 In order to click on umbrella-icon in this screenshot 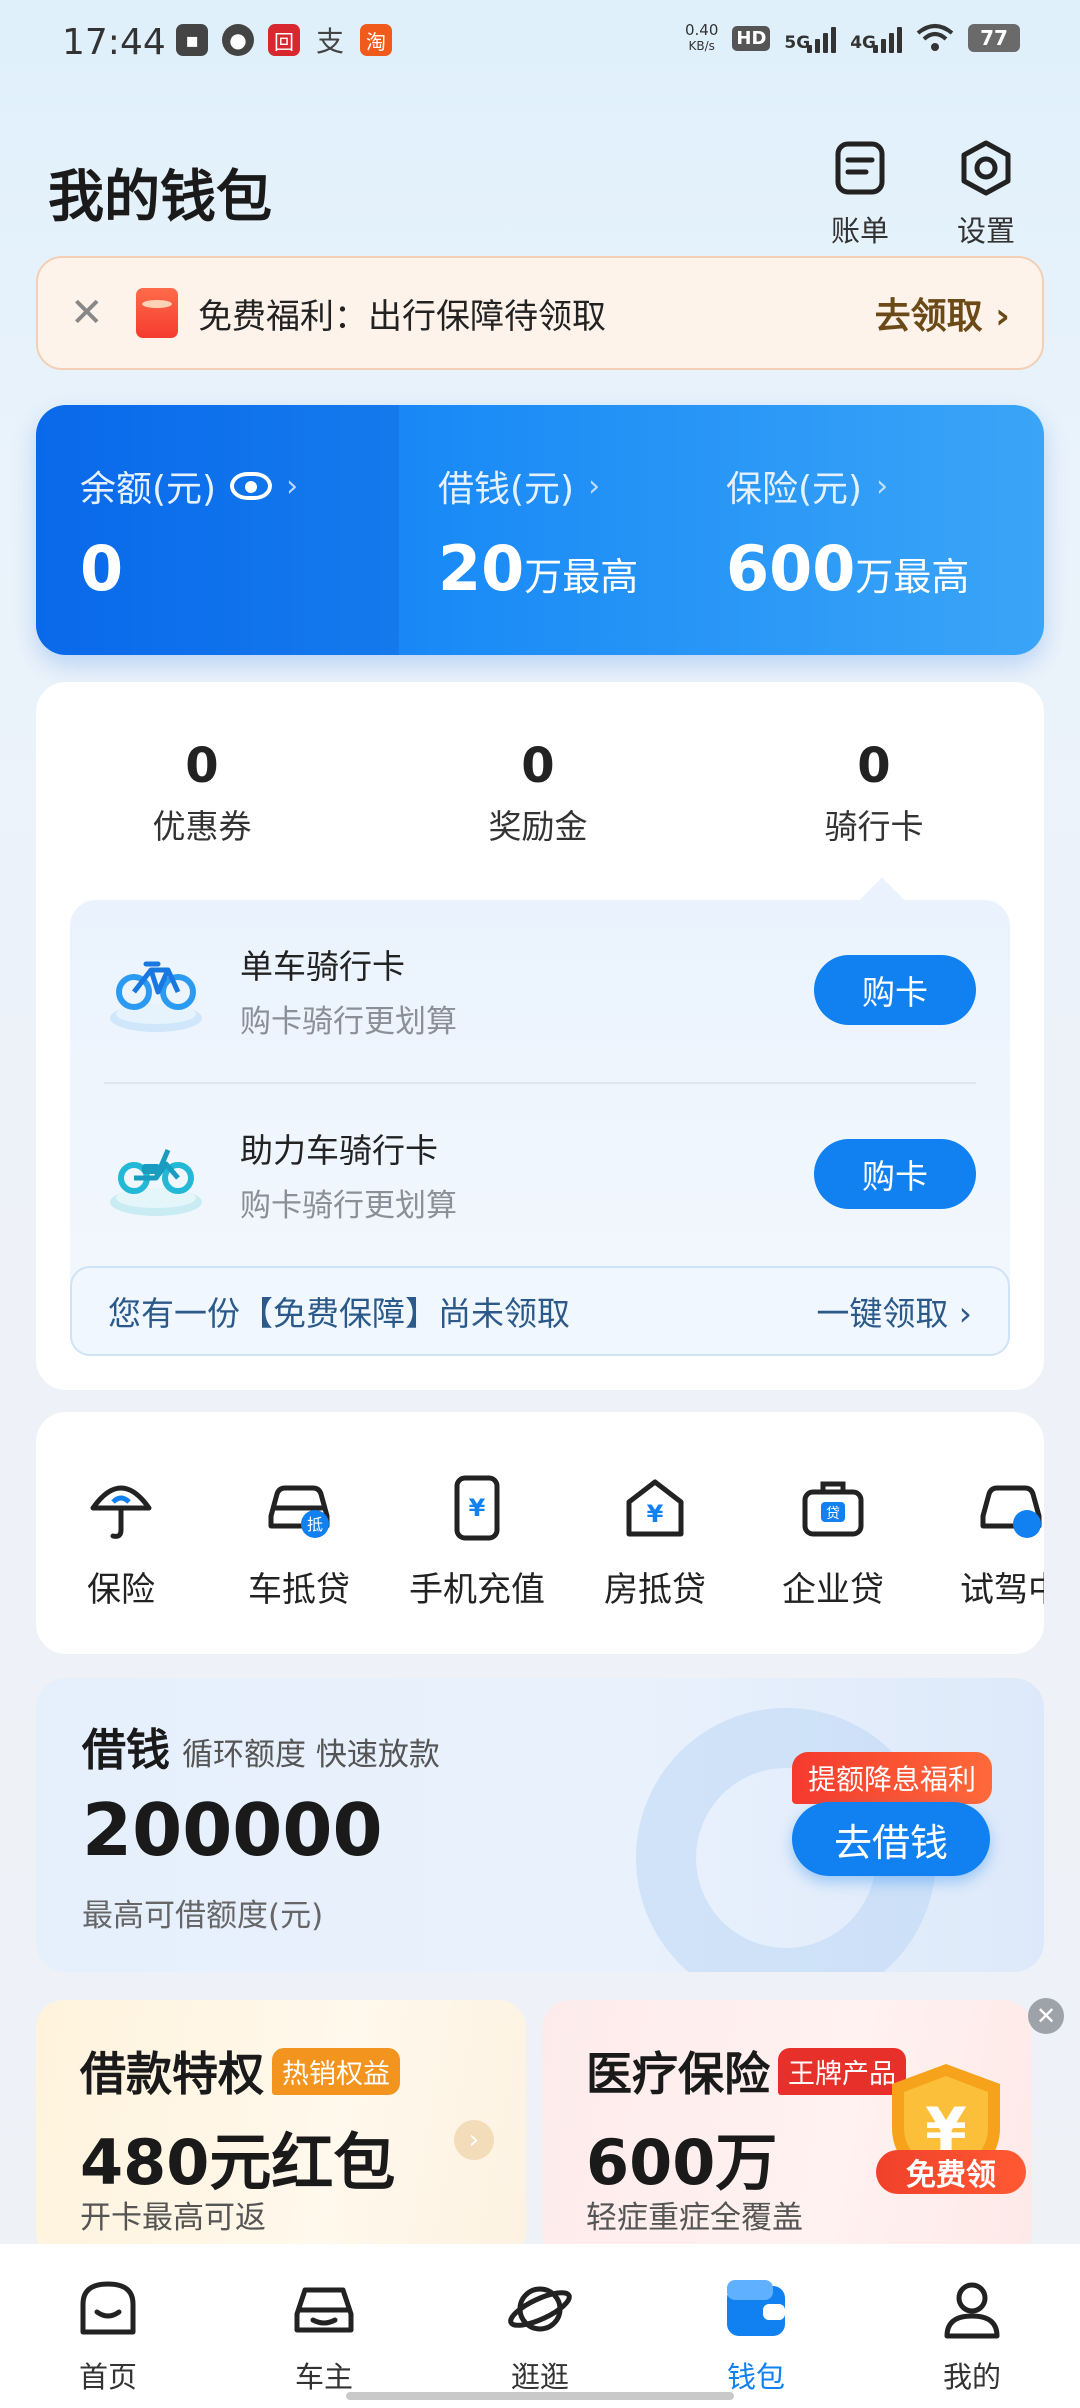, I will do `click(121, 1512)`.